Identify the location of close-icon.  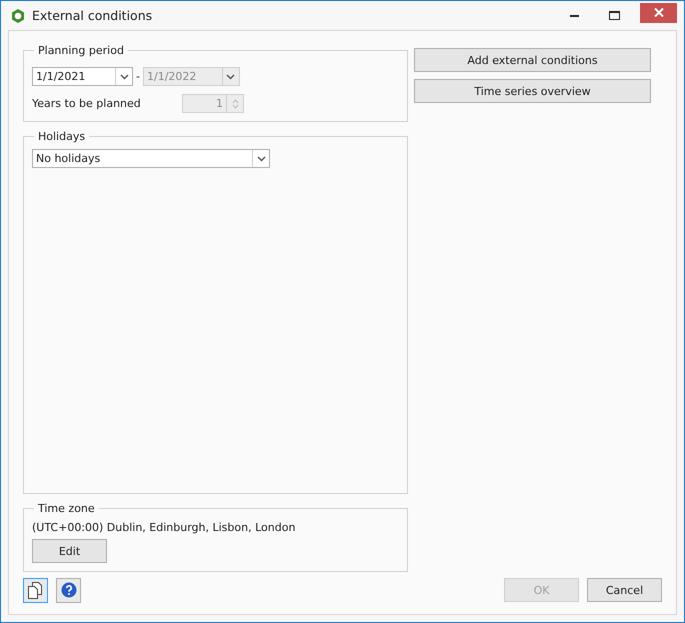
(659, 12).